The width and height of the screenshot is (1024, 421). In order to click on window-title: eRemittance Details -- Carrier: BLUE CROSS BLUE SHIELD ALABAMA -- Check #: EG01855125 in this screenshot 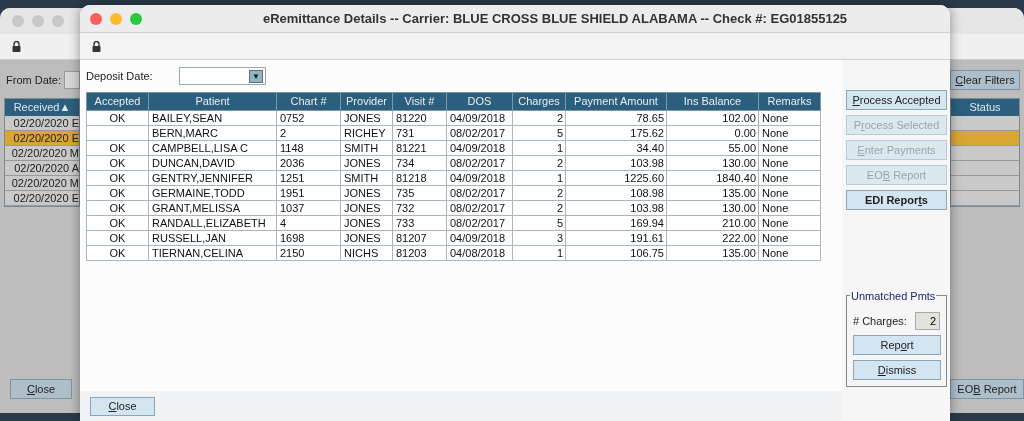, I will do `click(555, 18)`.